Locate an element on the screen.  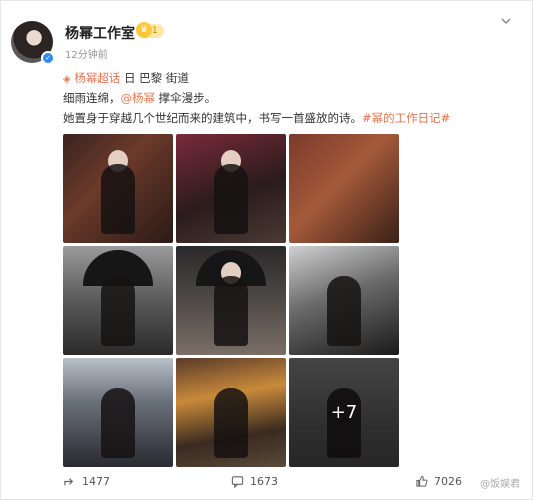
post-text-line-3: 她置身于穿越几个世纪而来的建筑中，书写一首盛放的诗。#幂的工作日记# is located at coordinates (256, 118).